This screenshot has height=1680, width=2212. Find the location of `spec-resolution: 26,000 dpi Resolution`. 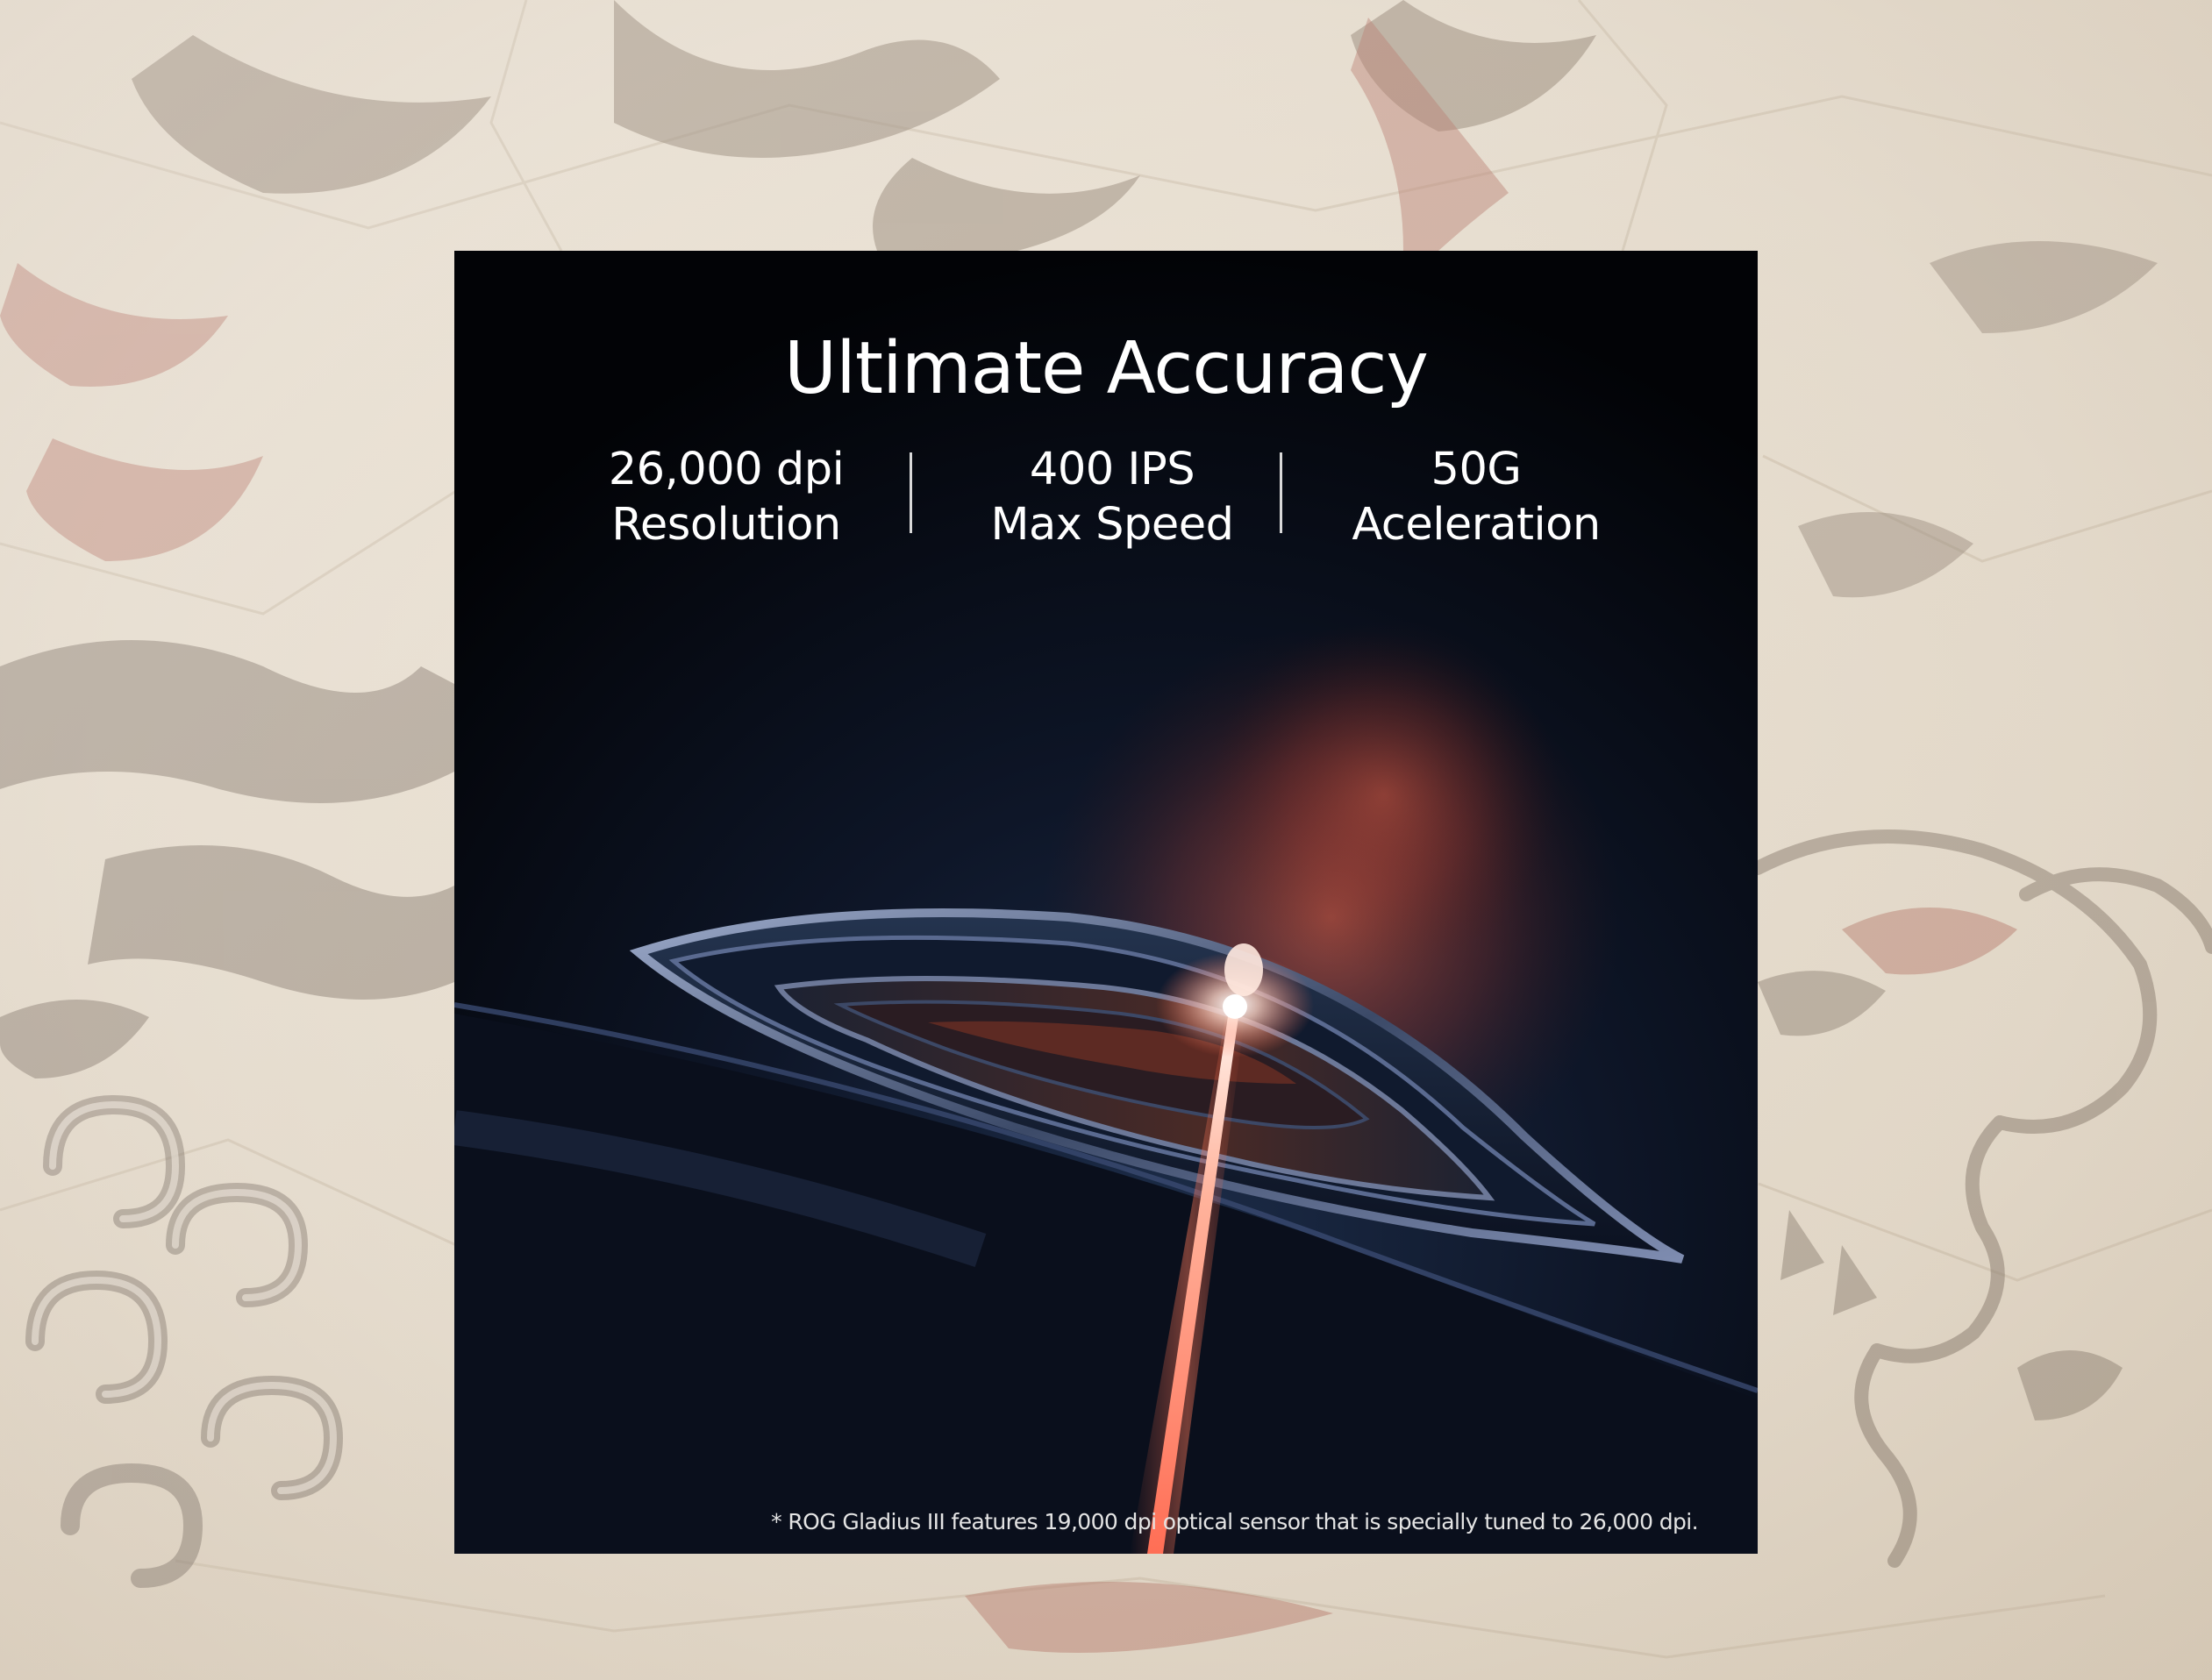

spec-resolution: 26,000 dpi Resolution is located at coordinates (726, 497).